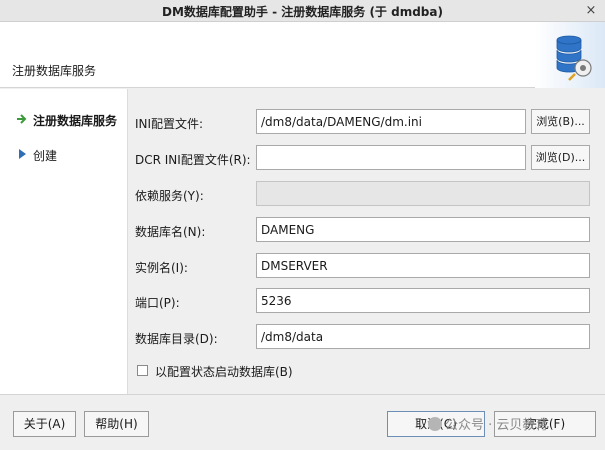 The image size is (605, 450). I want to click on dbdir-row: 数据库目录(D):, so click(367, 337).